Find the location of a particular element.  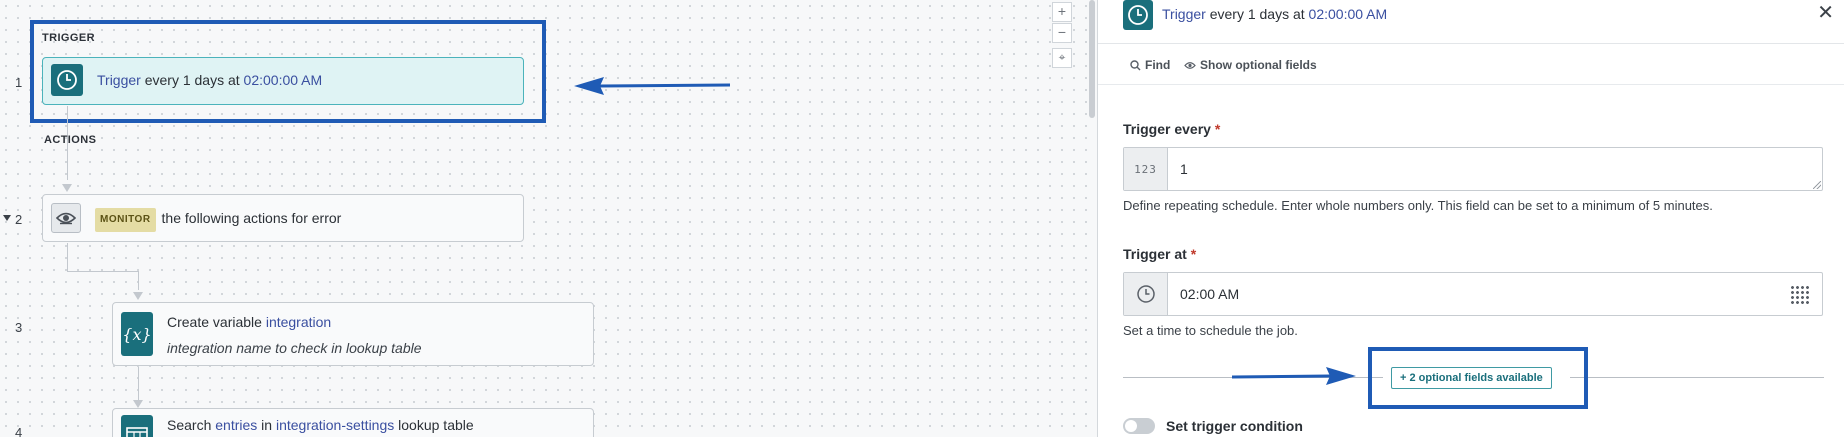

search-text: Search is located at coordinates (191, 425).